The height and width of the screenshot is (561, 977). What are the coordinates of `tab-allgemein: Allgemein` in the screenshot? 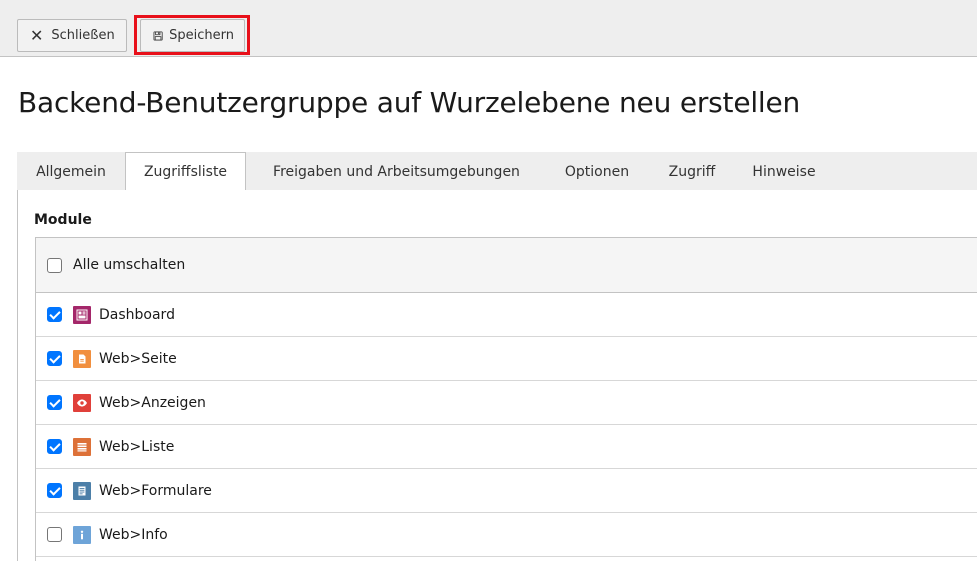 It's located at (71, 171).